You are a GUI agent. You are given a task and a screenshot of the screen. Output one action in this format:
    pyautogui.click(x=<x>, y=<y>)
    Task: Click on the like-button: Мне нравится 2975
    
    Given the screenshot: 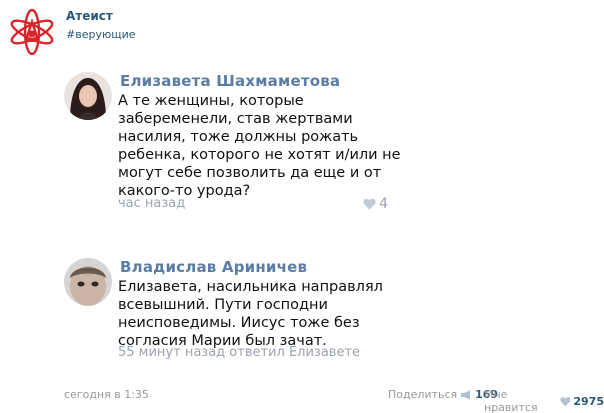 What is the action you would take?
    pyautogui.click(x=544, y=400)
    